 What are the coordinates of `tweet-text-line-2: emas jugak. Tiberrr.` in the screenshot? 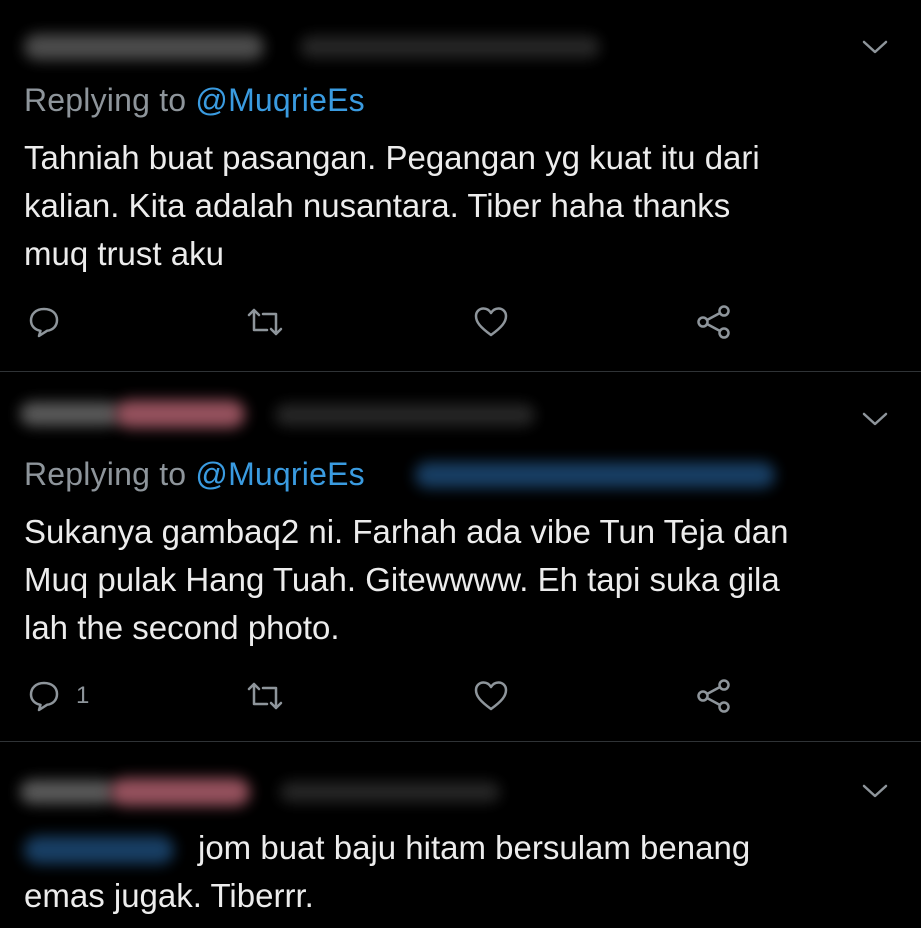 It's located at (169, 895).